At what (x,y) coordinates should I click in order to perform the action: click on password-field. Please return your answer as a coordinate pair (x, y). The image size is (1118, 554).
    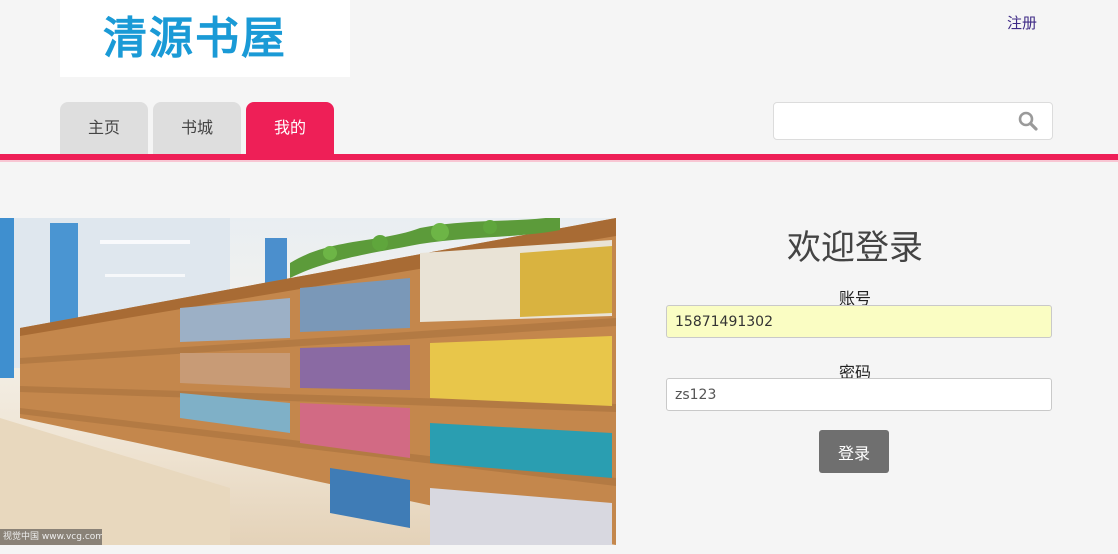
    Looking at the image, I should click on (859, 394).